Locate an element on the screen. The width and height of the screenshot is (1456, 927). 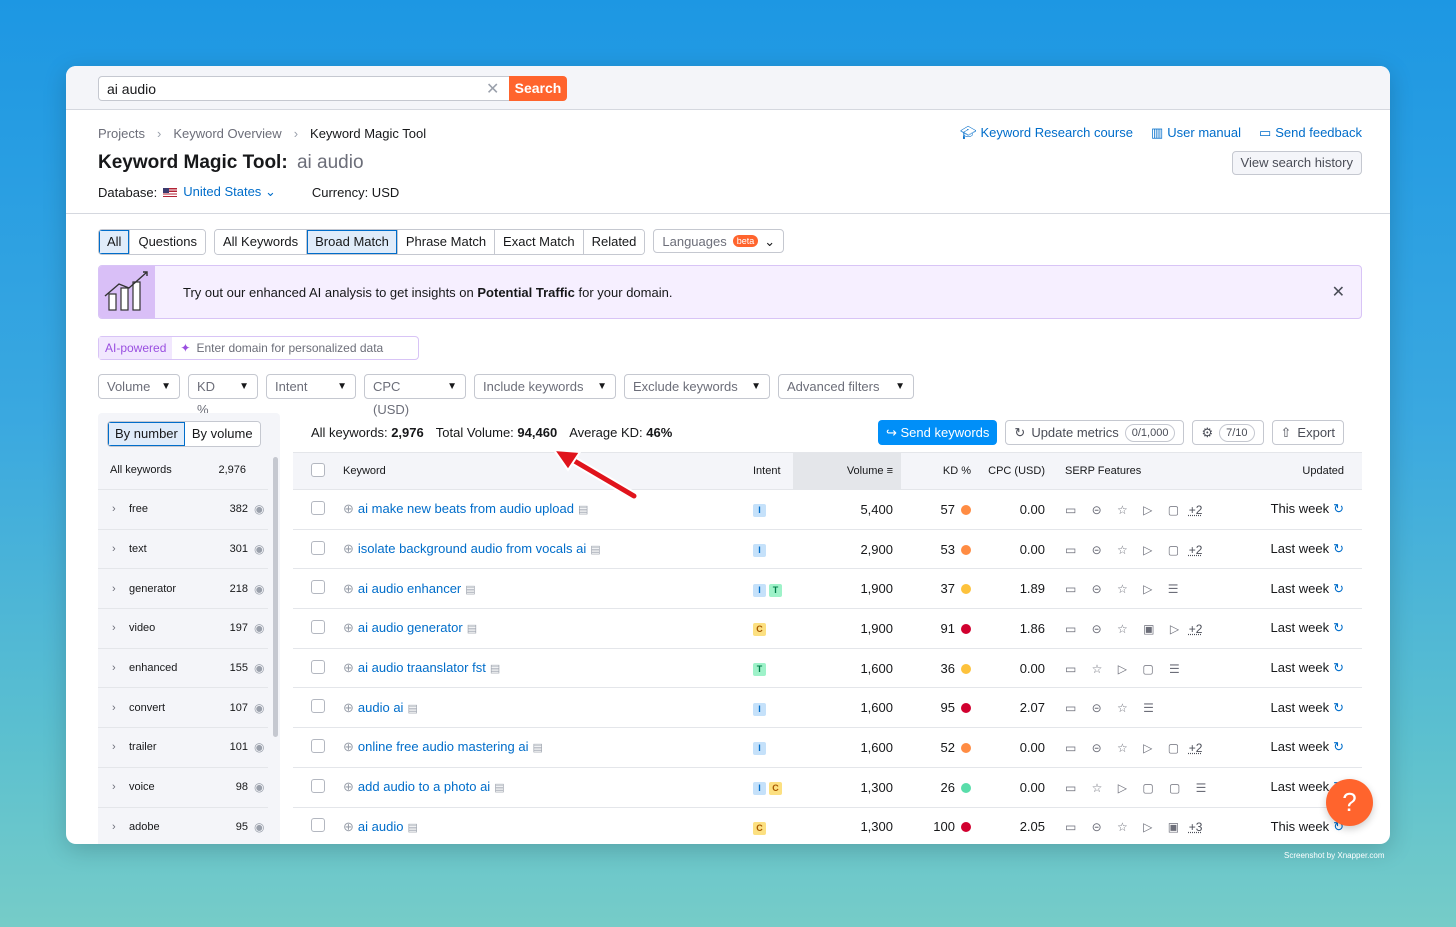
keyword-research-course-link: 🎓︎ Keyword Research course is located at coordinates (1046, 133).